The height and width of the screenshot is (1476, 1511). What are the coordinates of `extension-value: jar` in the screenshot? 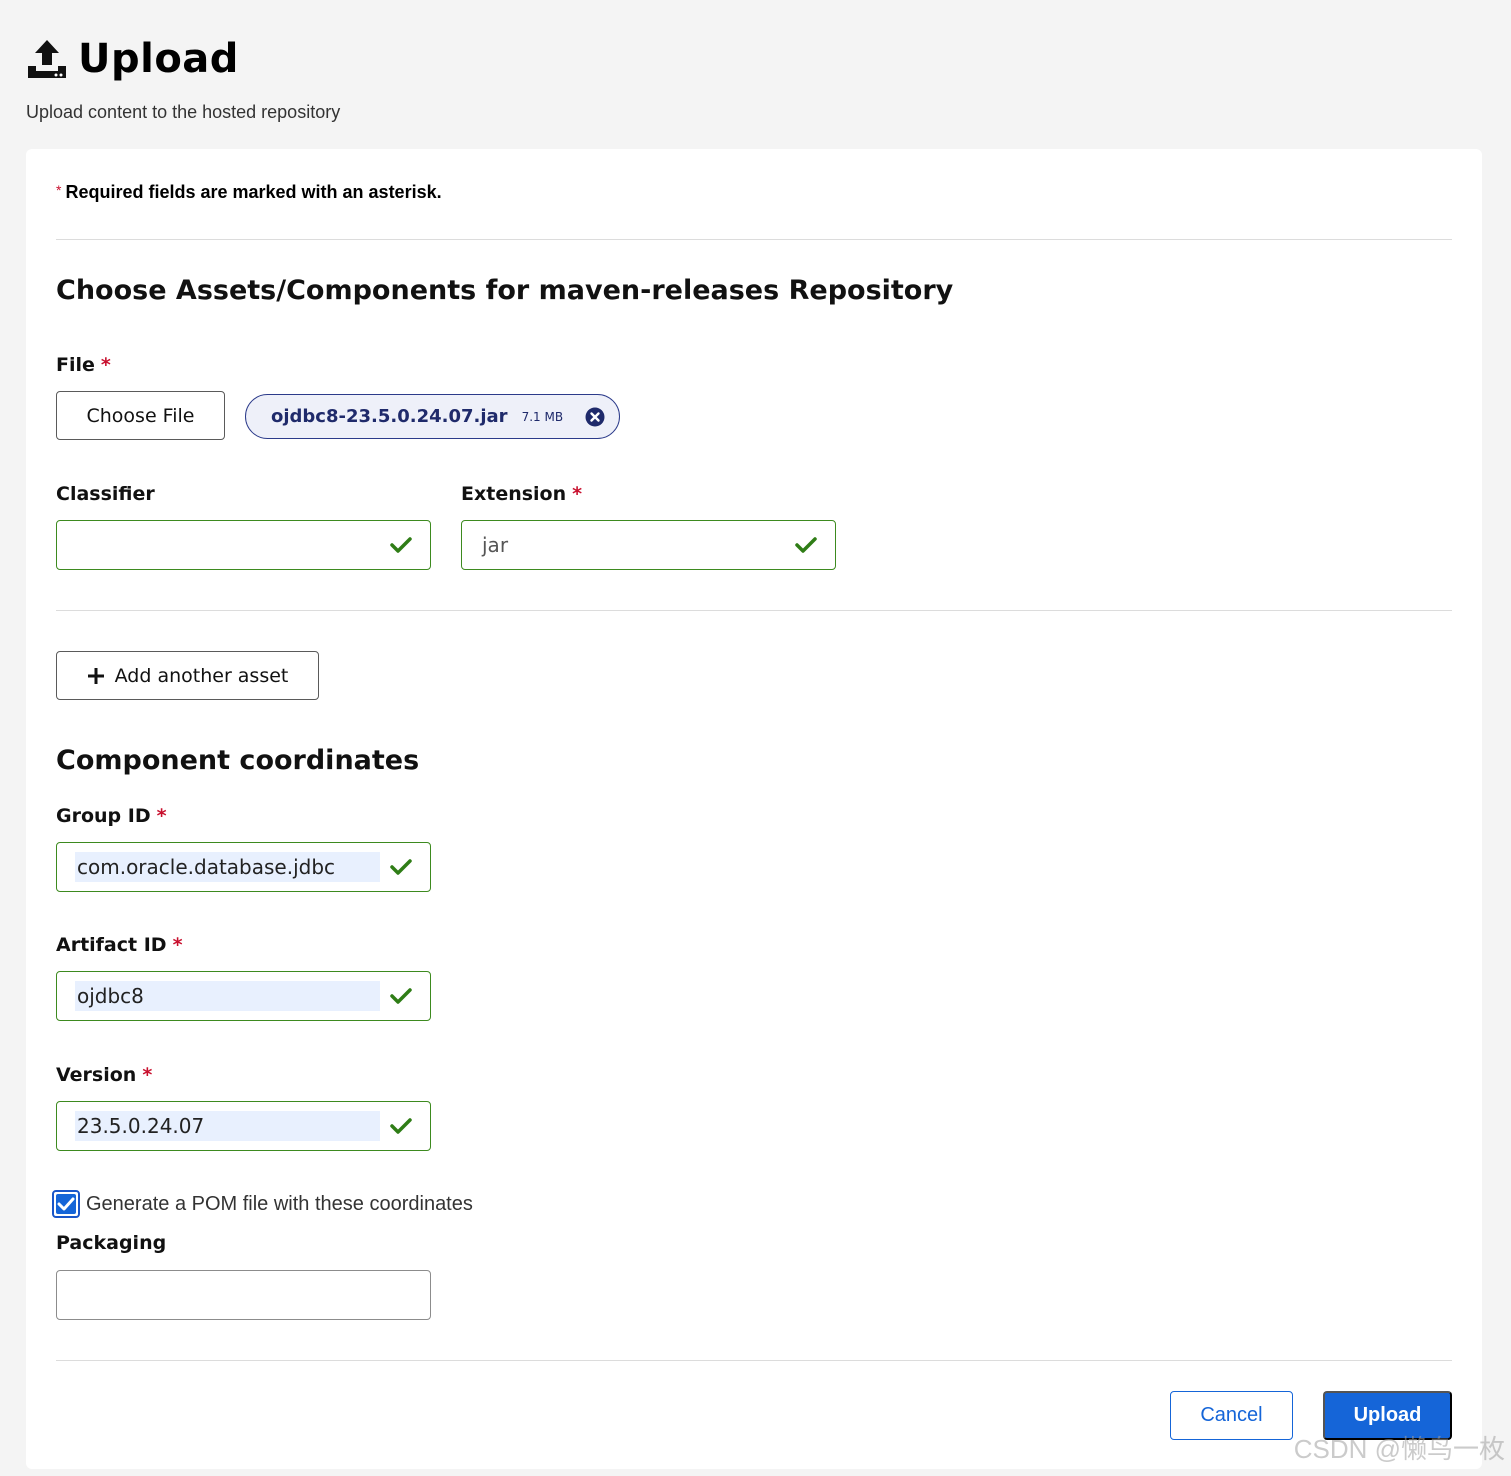 It's located at (495, 545).